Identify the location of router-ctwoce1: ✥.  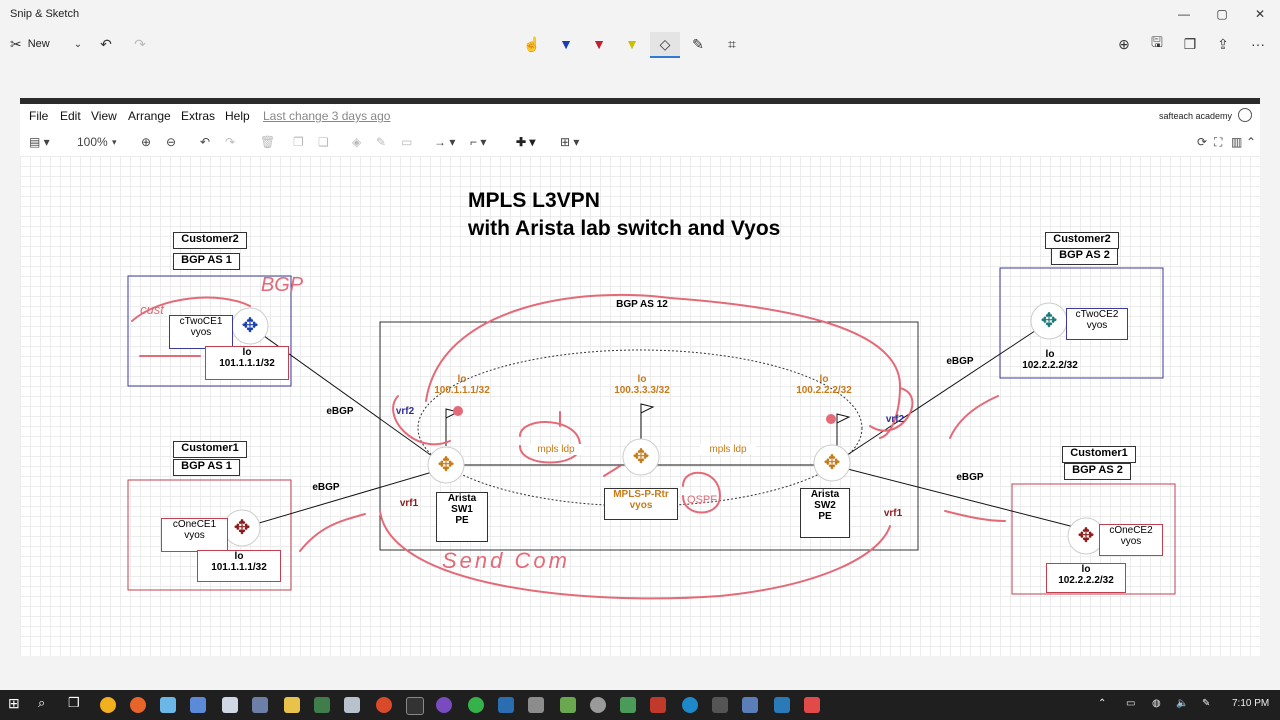
(250, 326).